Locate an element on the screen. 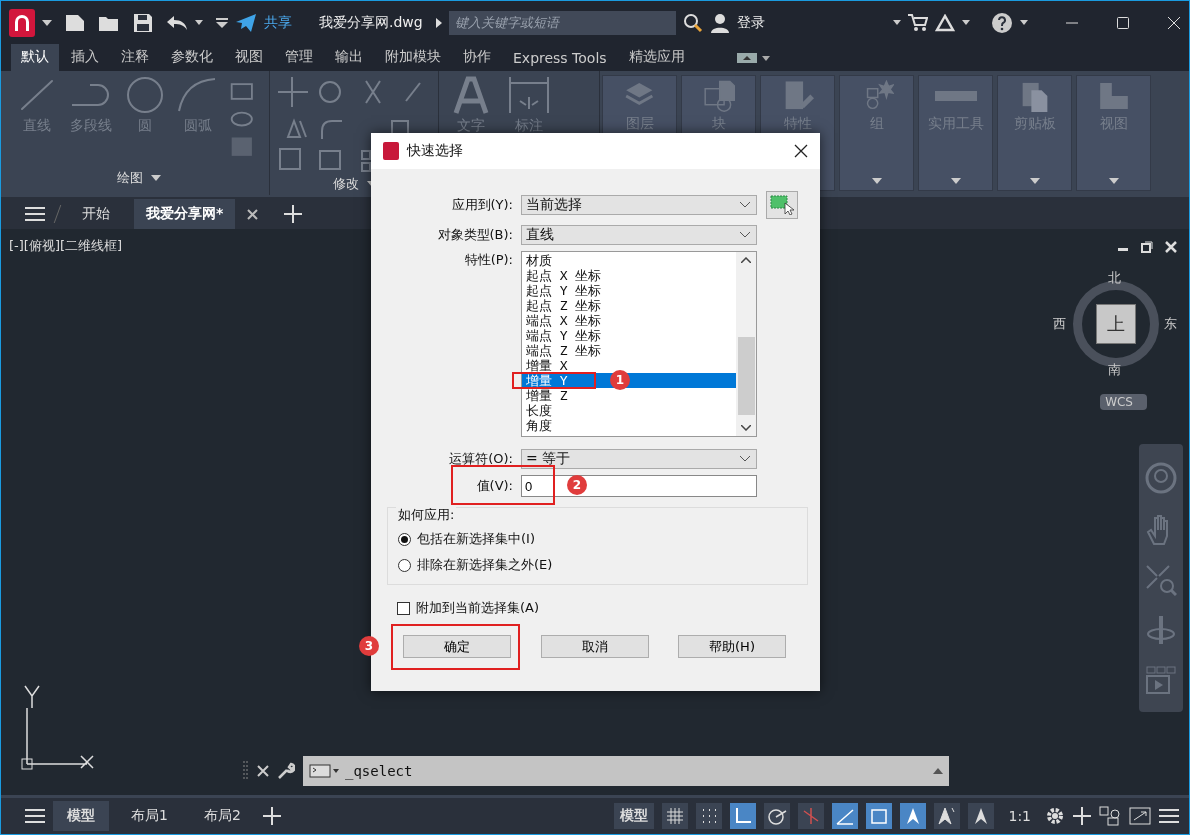 The height and width of the screenshot is (835, 1190). field-label: 对象类型(B): is located at coordinates (475, 235).